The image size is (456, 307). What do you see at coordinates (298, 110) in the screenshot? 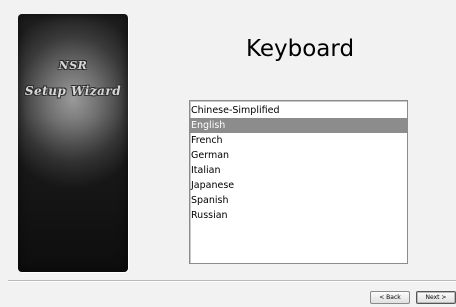
I see `list-item-chinese-simplified: Chinese-Simplified` at bounding box center [298, 110].